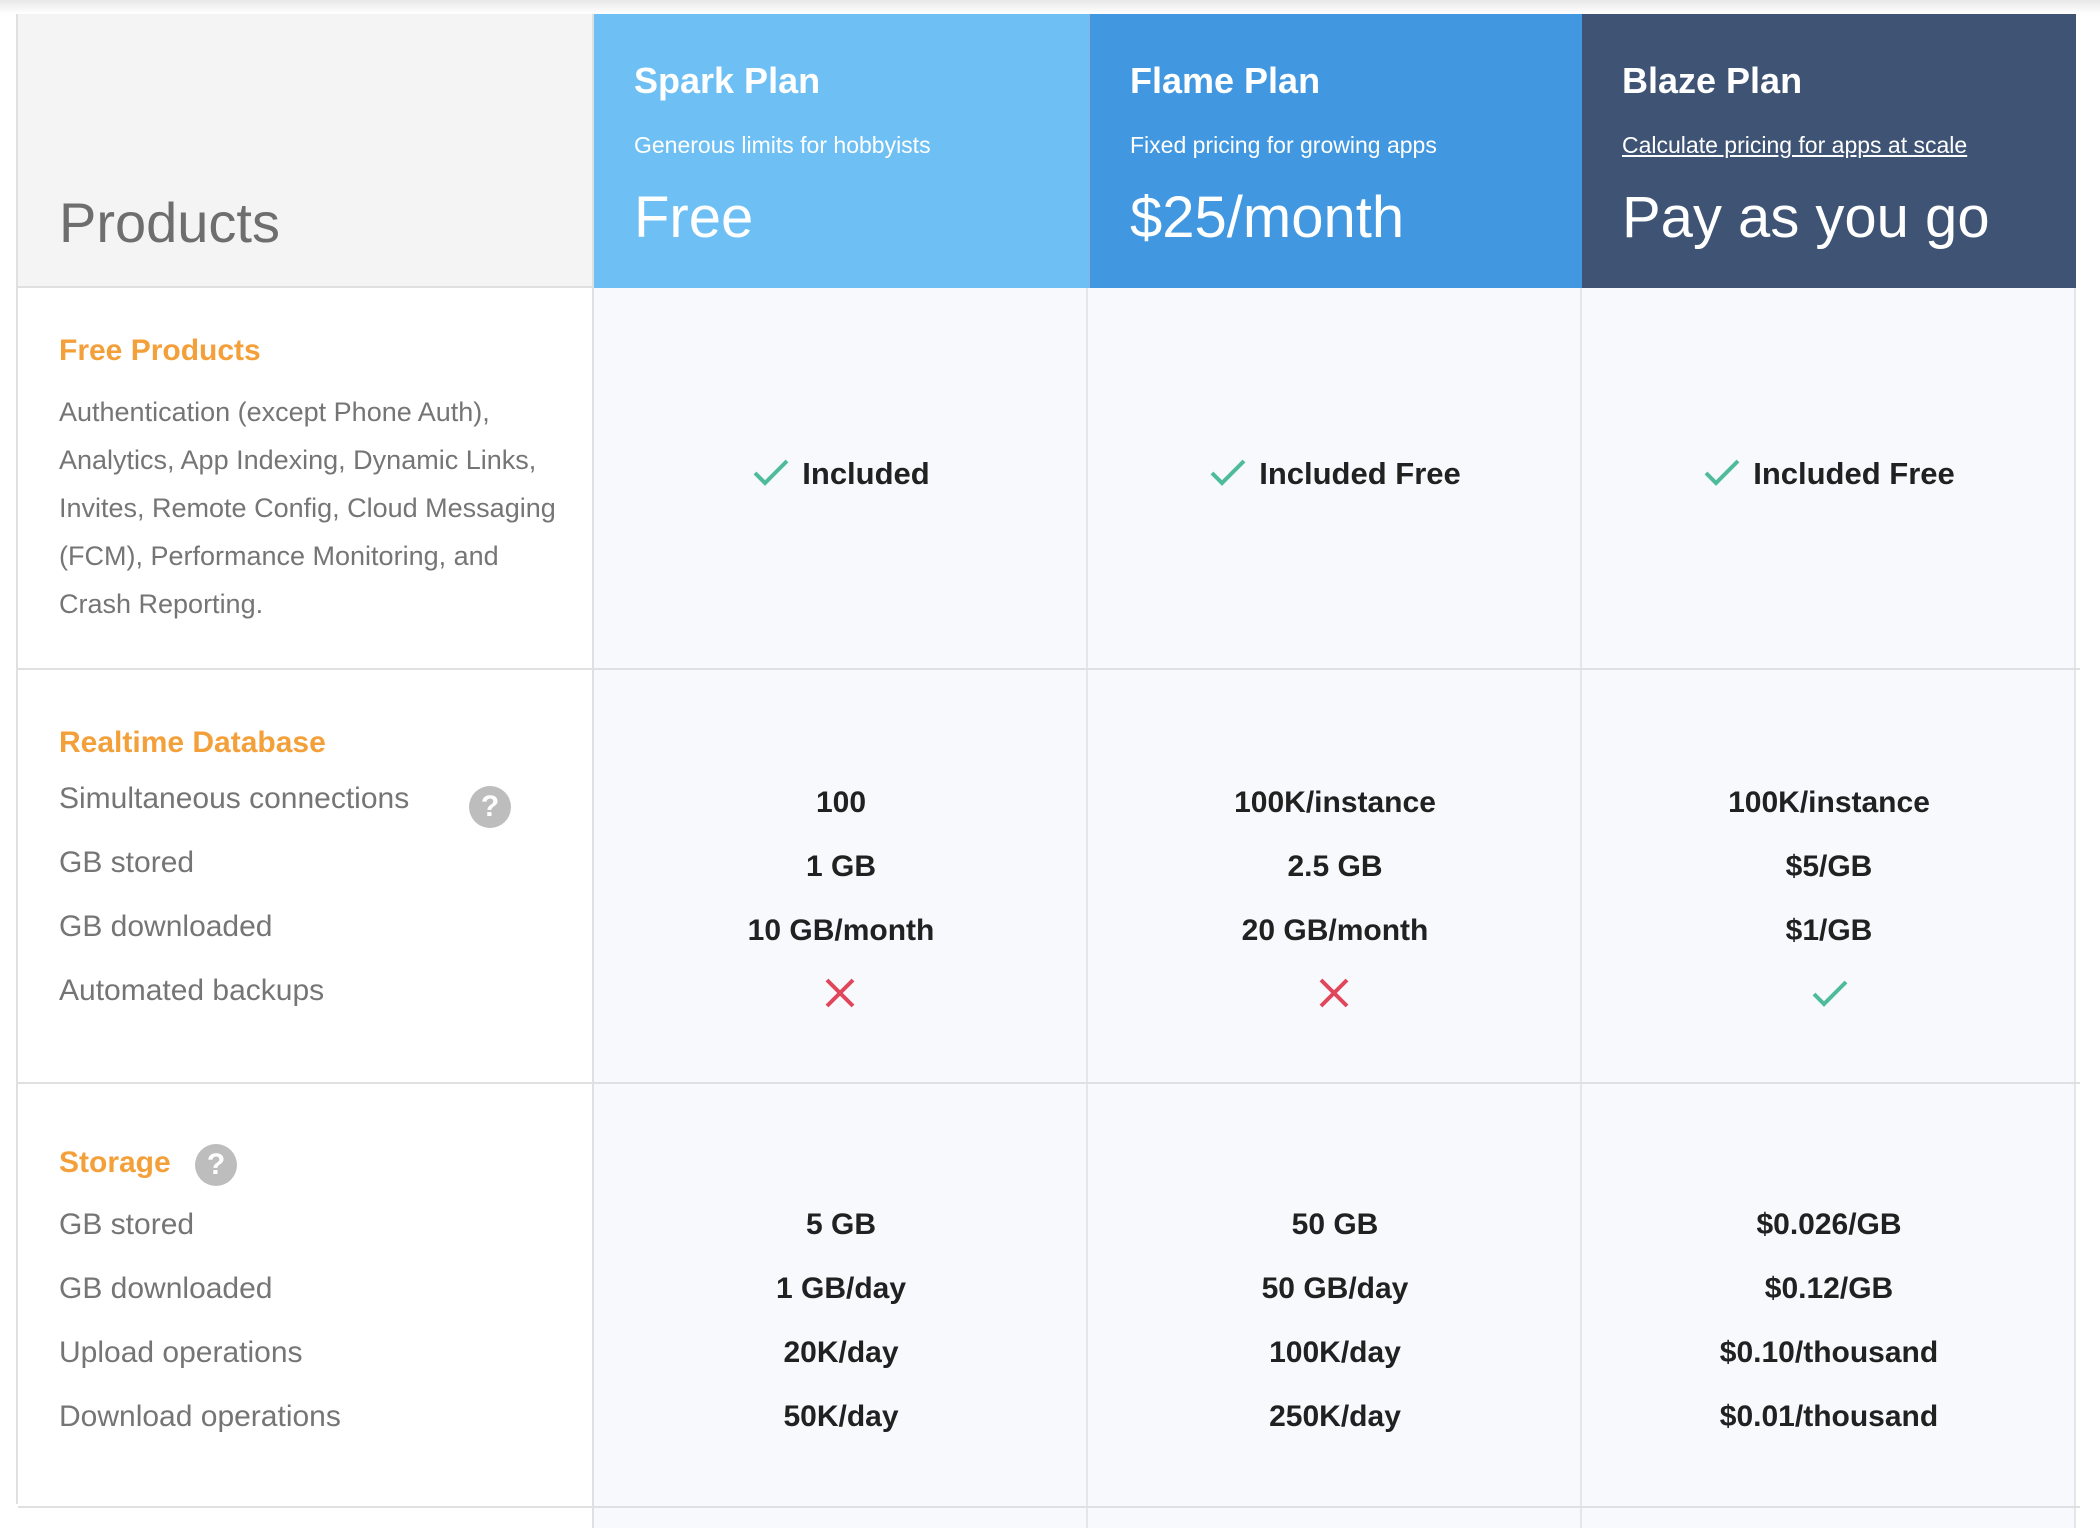 This screenshot has height=1528, width=2100. Describe the element at coordinates (1335, 930) in the screenshot. I see `downloaded-value: 20 GB/month` at that location.